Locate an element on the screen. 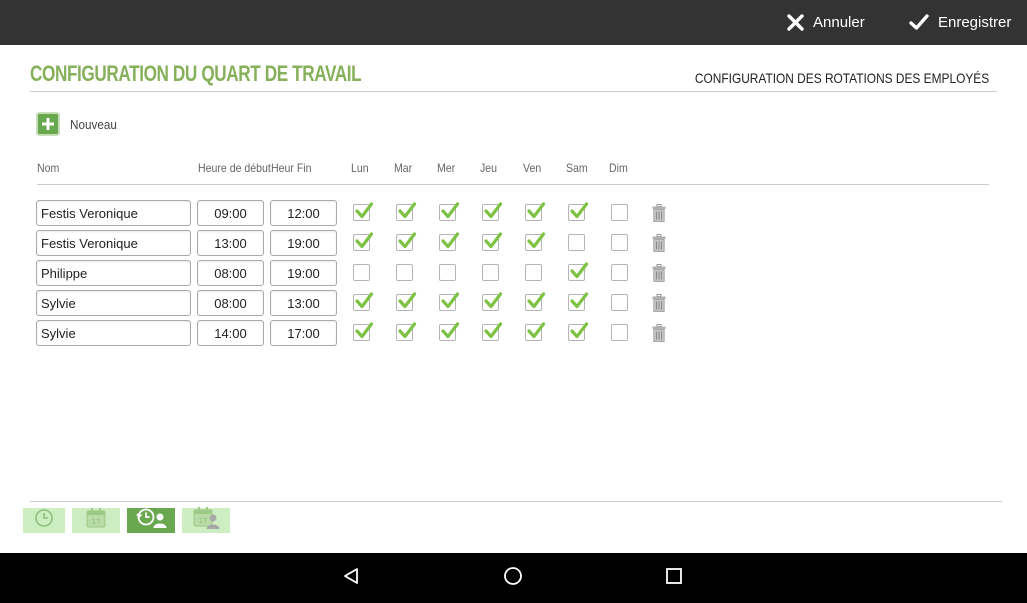  nav-recents-button is located at coordinates (674, 578).